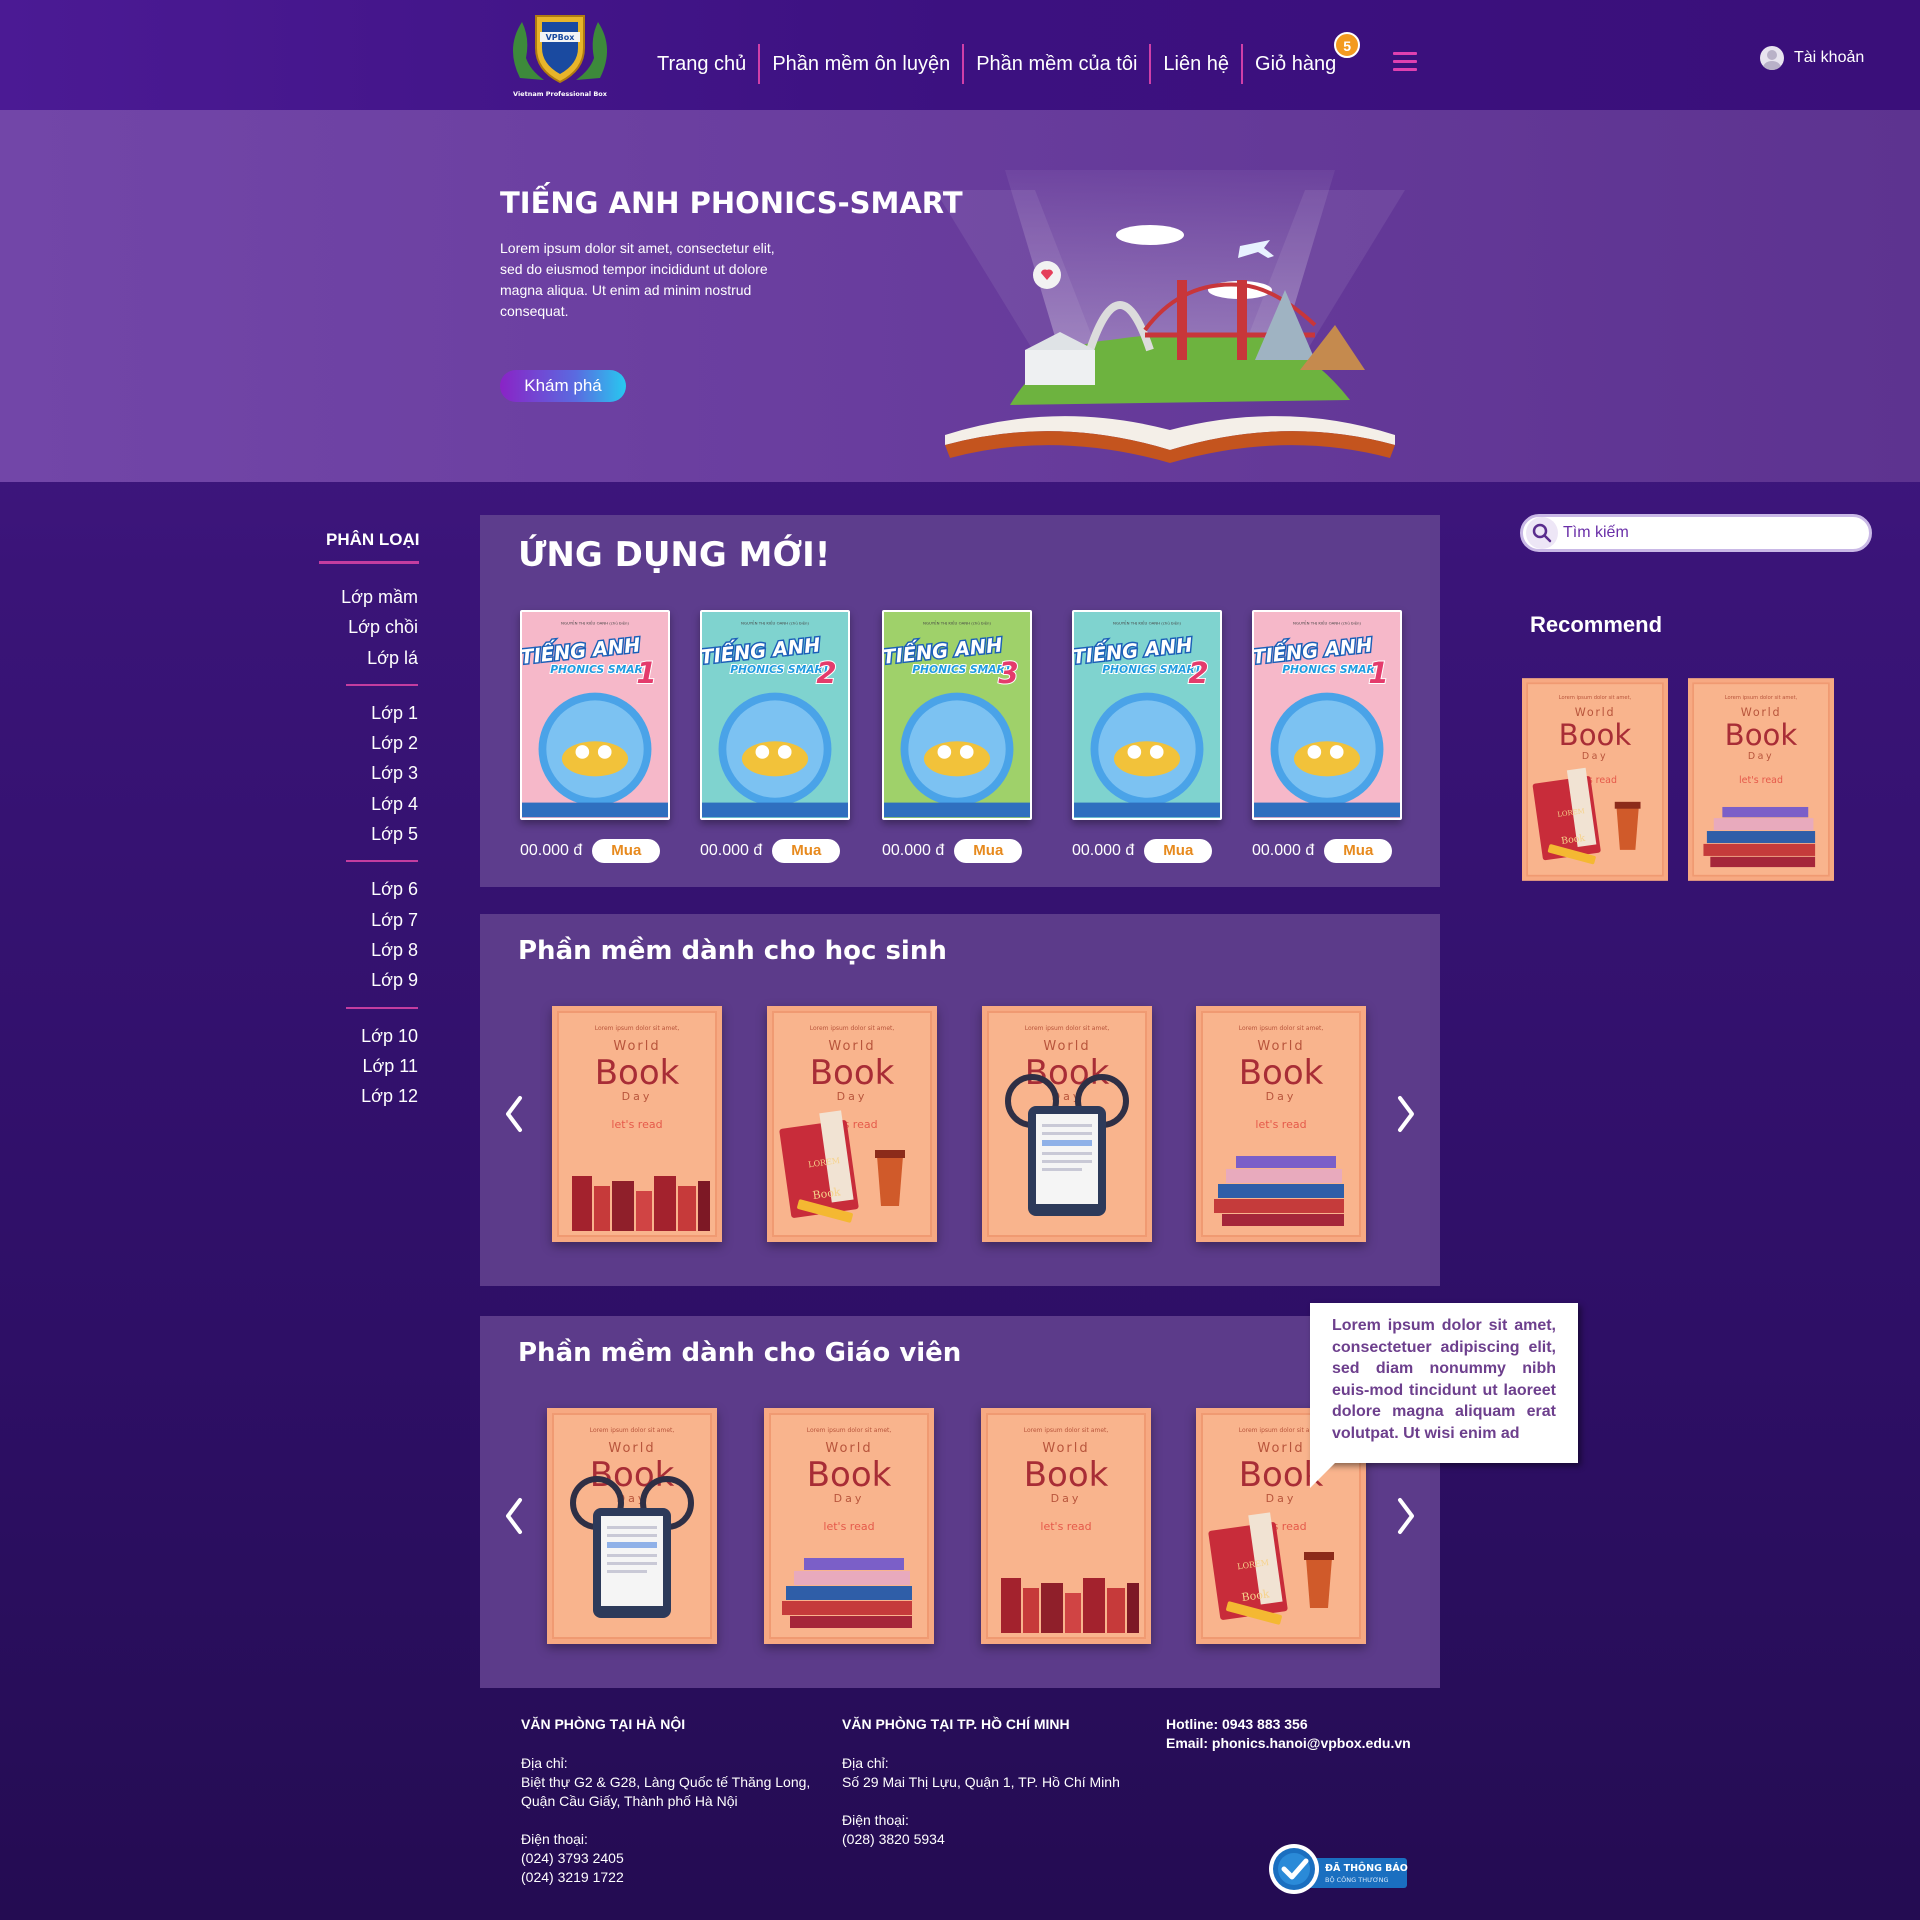  Describe the element at coordinates (1296, 64) in the screenshot. I see `nav-cart-label: Giỏ hàng` at that location.